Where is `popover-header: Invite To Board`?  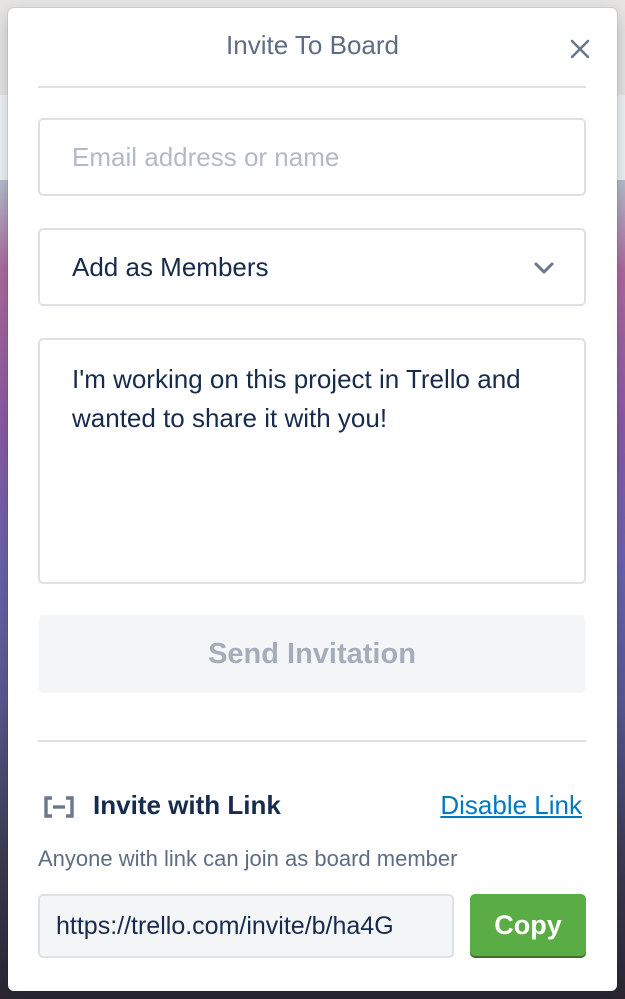 popover-header: Invite To Board is located at coordinates (312, 48).